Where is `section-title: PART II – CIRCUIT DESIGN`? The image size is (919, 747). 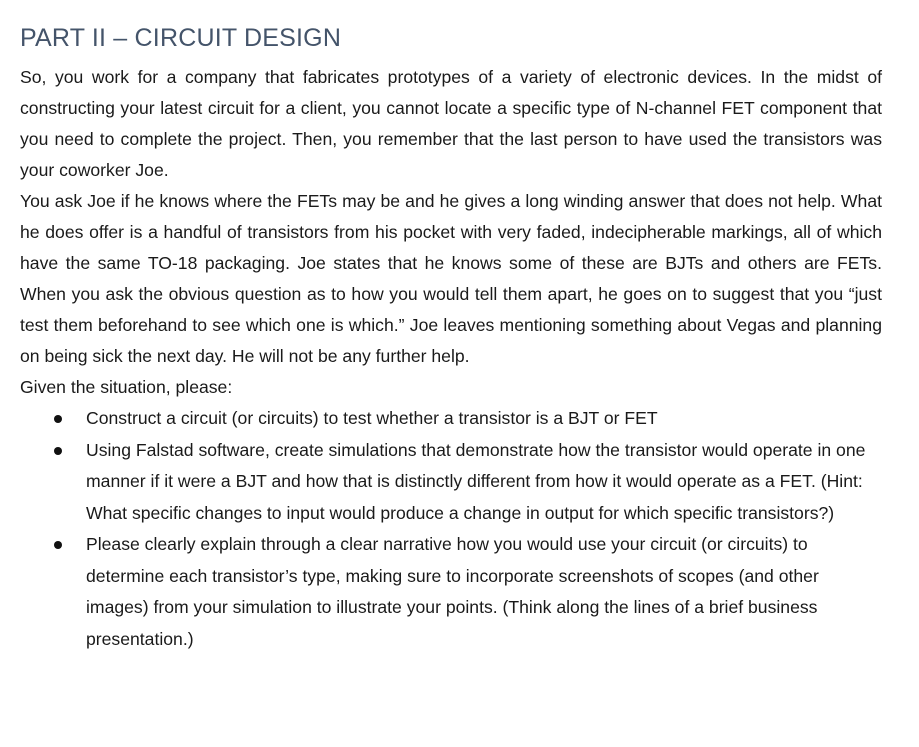 section-title: PART II – CIRCUIT DESIGN is located at coordinates (181, 38).